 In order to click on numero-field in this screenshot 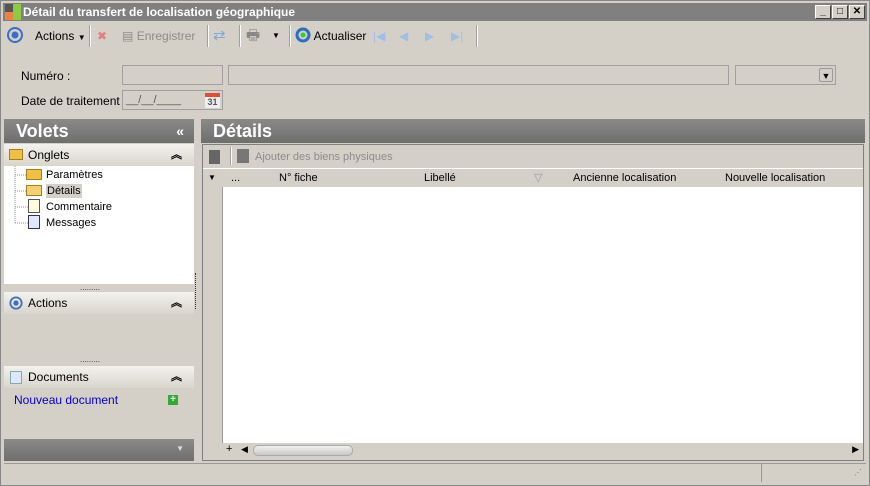, I will do `click(172, 75)`.